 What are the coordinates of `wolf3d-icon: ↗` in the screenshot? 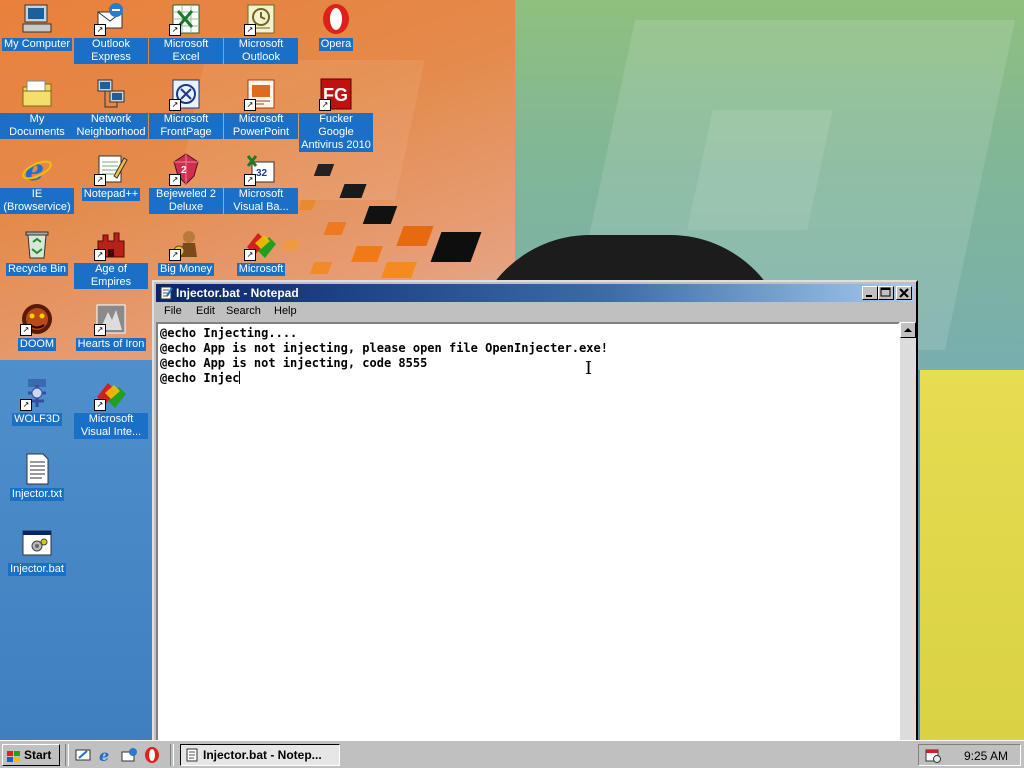 It's located at (37, 394).